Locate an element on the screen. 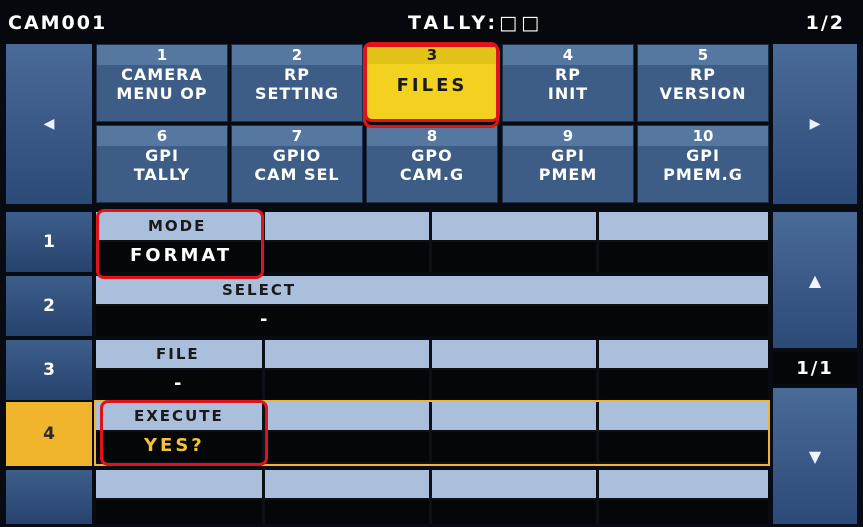 The height and width of the screenshot is (527, 863). tab-label: INIT is located at coordinates (568, 93).